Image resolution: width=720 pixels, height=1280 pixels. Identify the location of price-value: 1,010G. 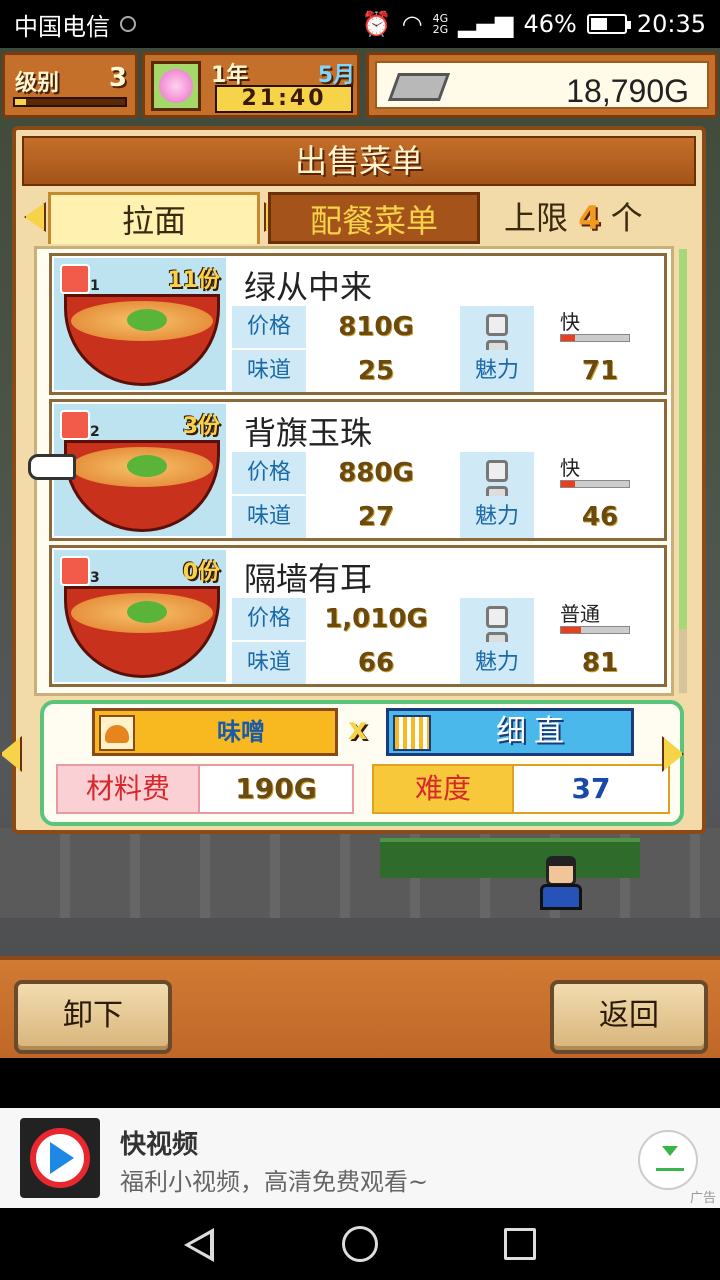
(376, 619).